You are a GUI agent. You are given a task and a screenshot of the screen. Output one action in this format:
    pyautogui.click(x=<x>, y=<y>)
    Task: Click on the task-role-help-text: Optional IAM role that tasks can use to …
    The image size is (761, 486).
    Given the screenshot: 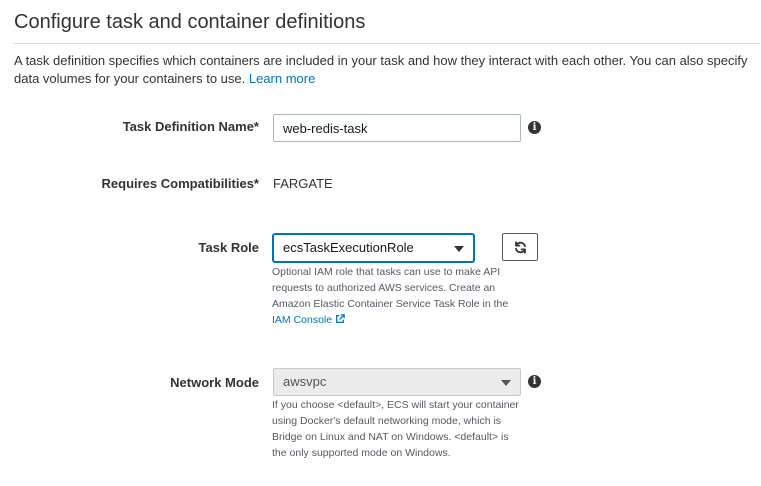 What is the action you would take?
    pyautogui.click(x=390, y=288)
    